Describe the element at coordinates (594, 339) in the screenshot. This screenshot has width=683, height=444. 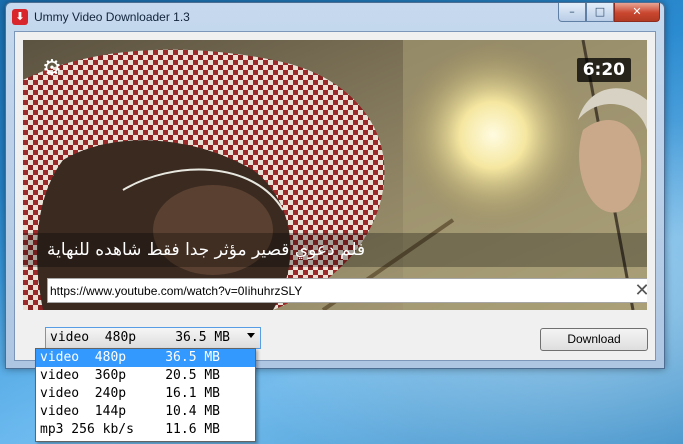
I see `download-button: Download` at that location.